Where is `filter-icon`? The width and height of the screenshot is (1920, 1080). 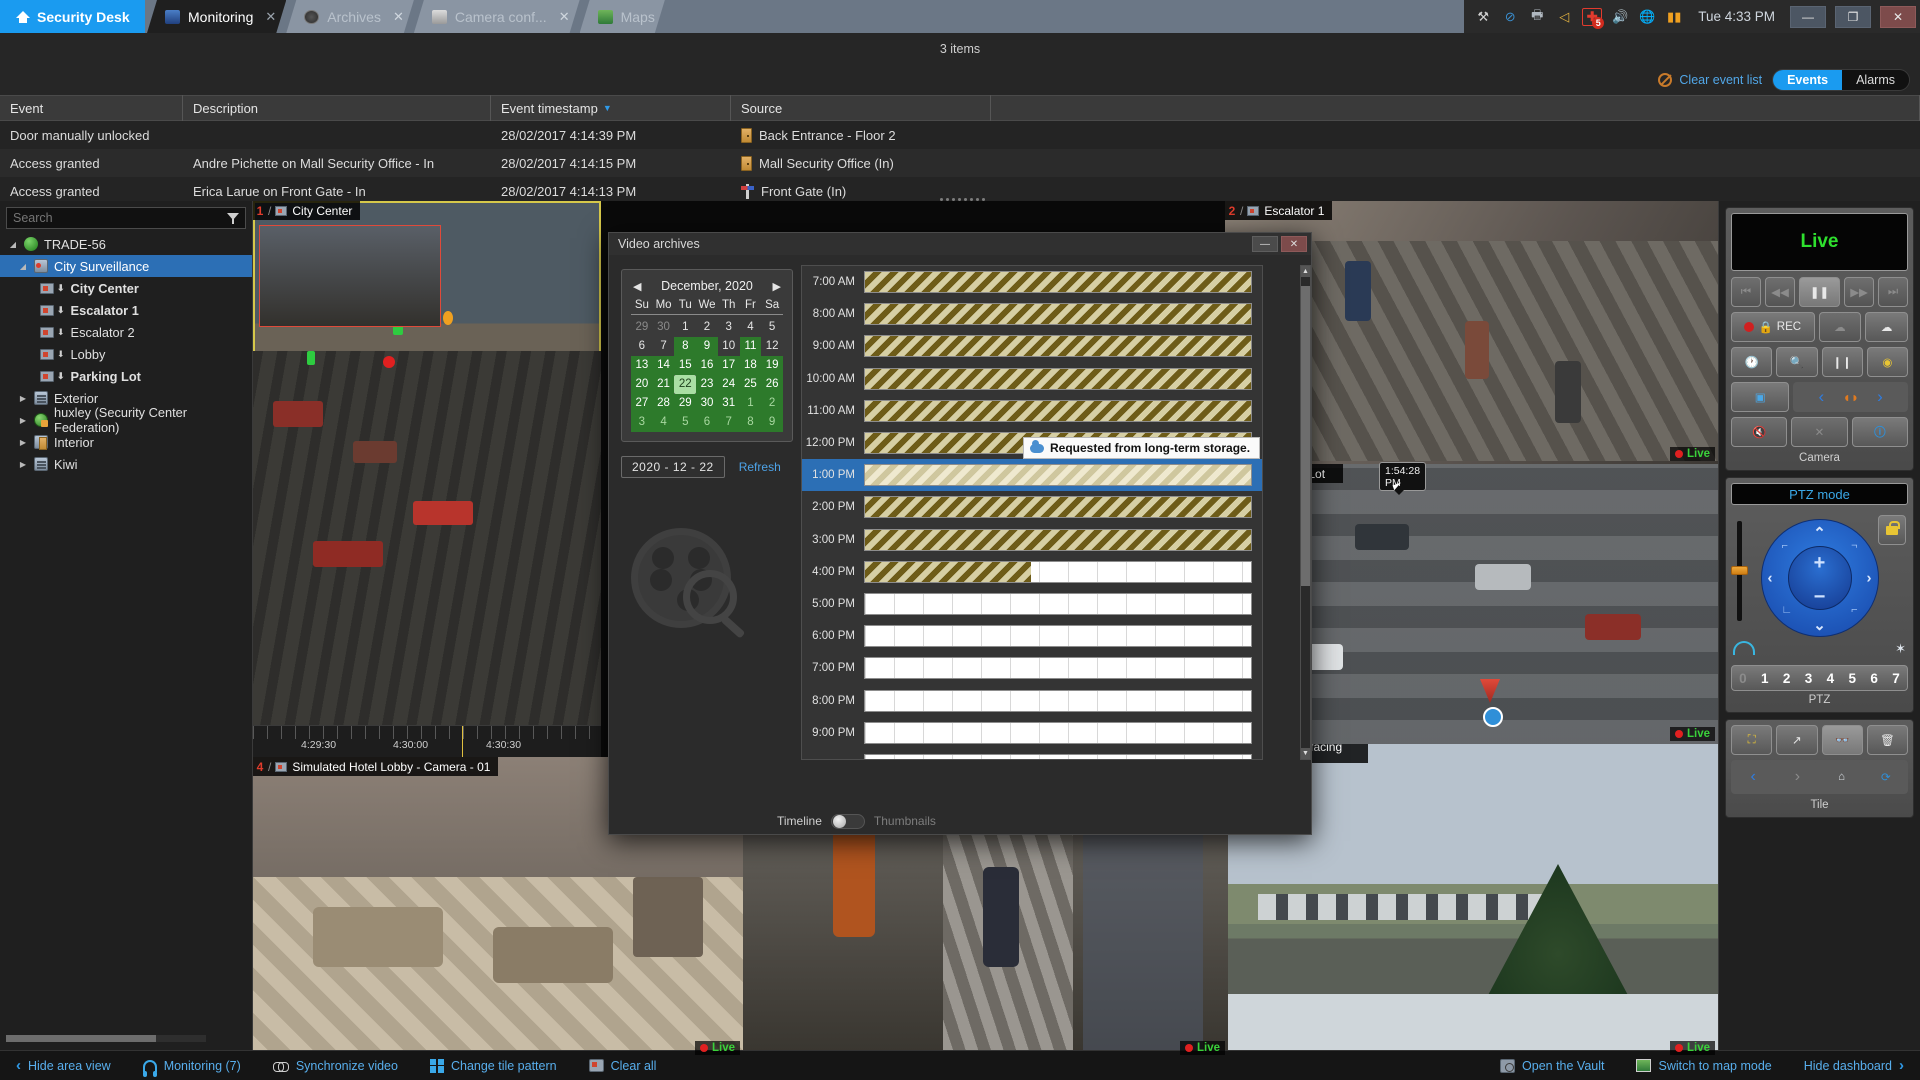 filter-icon is located at coordinates (233, 218).